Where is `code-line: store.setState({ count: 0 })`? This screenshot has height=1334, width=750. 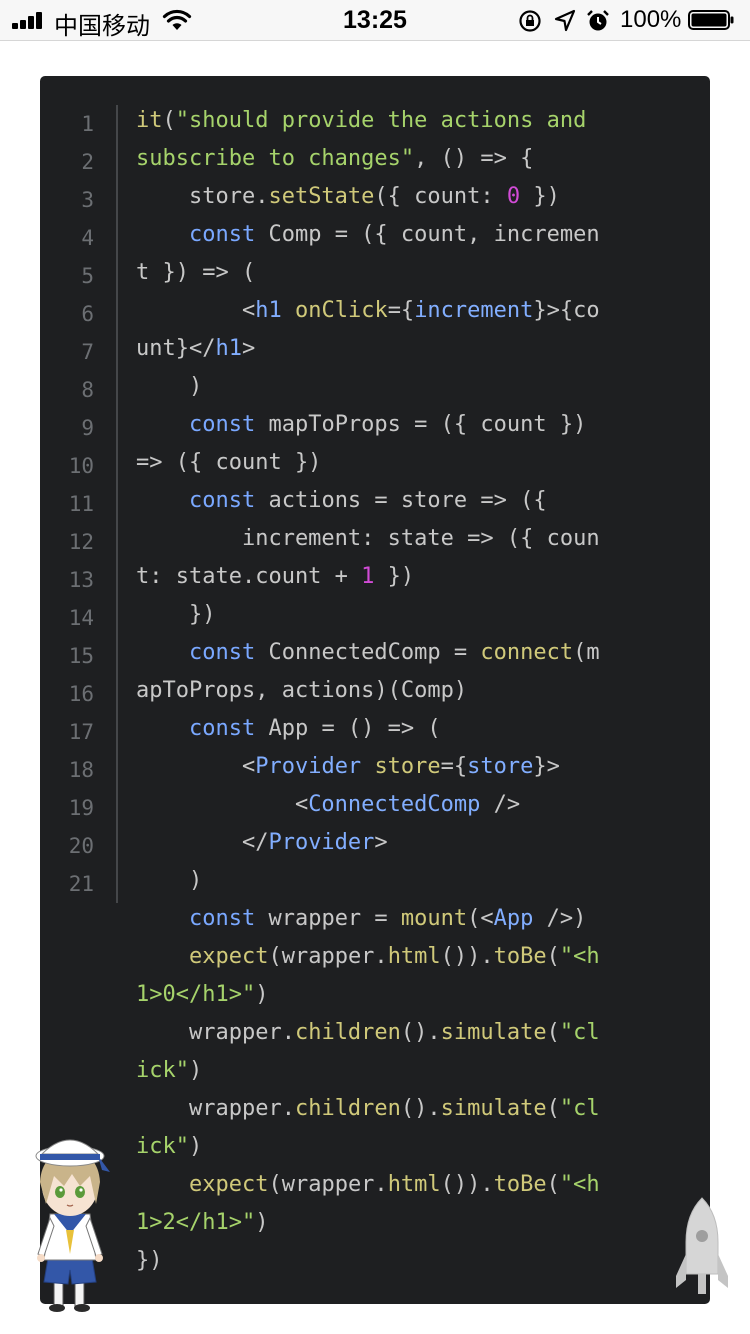
code-line: store.setState({ count: 0 }) is located at coordinates (416, 197).